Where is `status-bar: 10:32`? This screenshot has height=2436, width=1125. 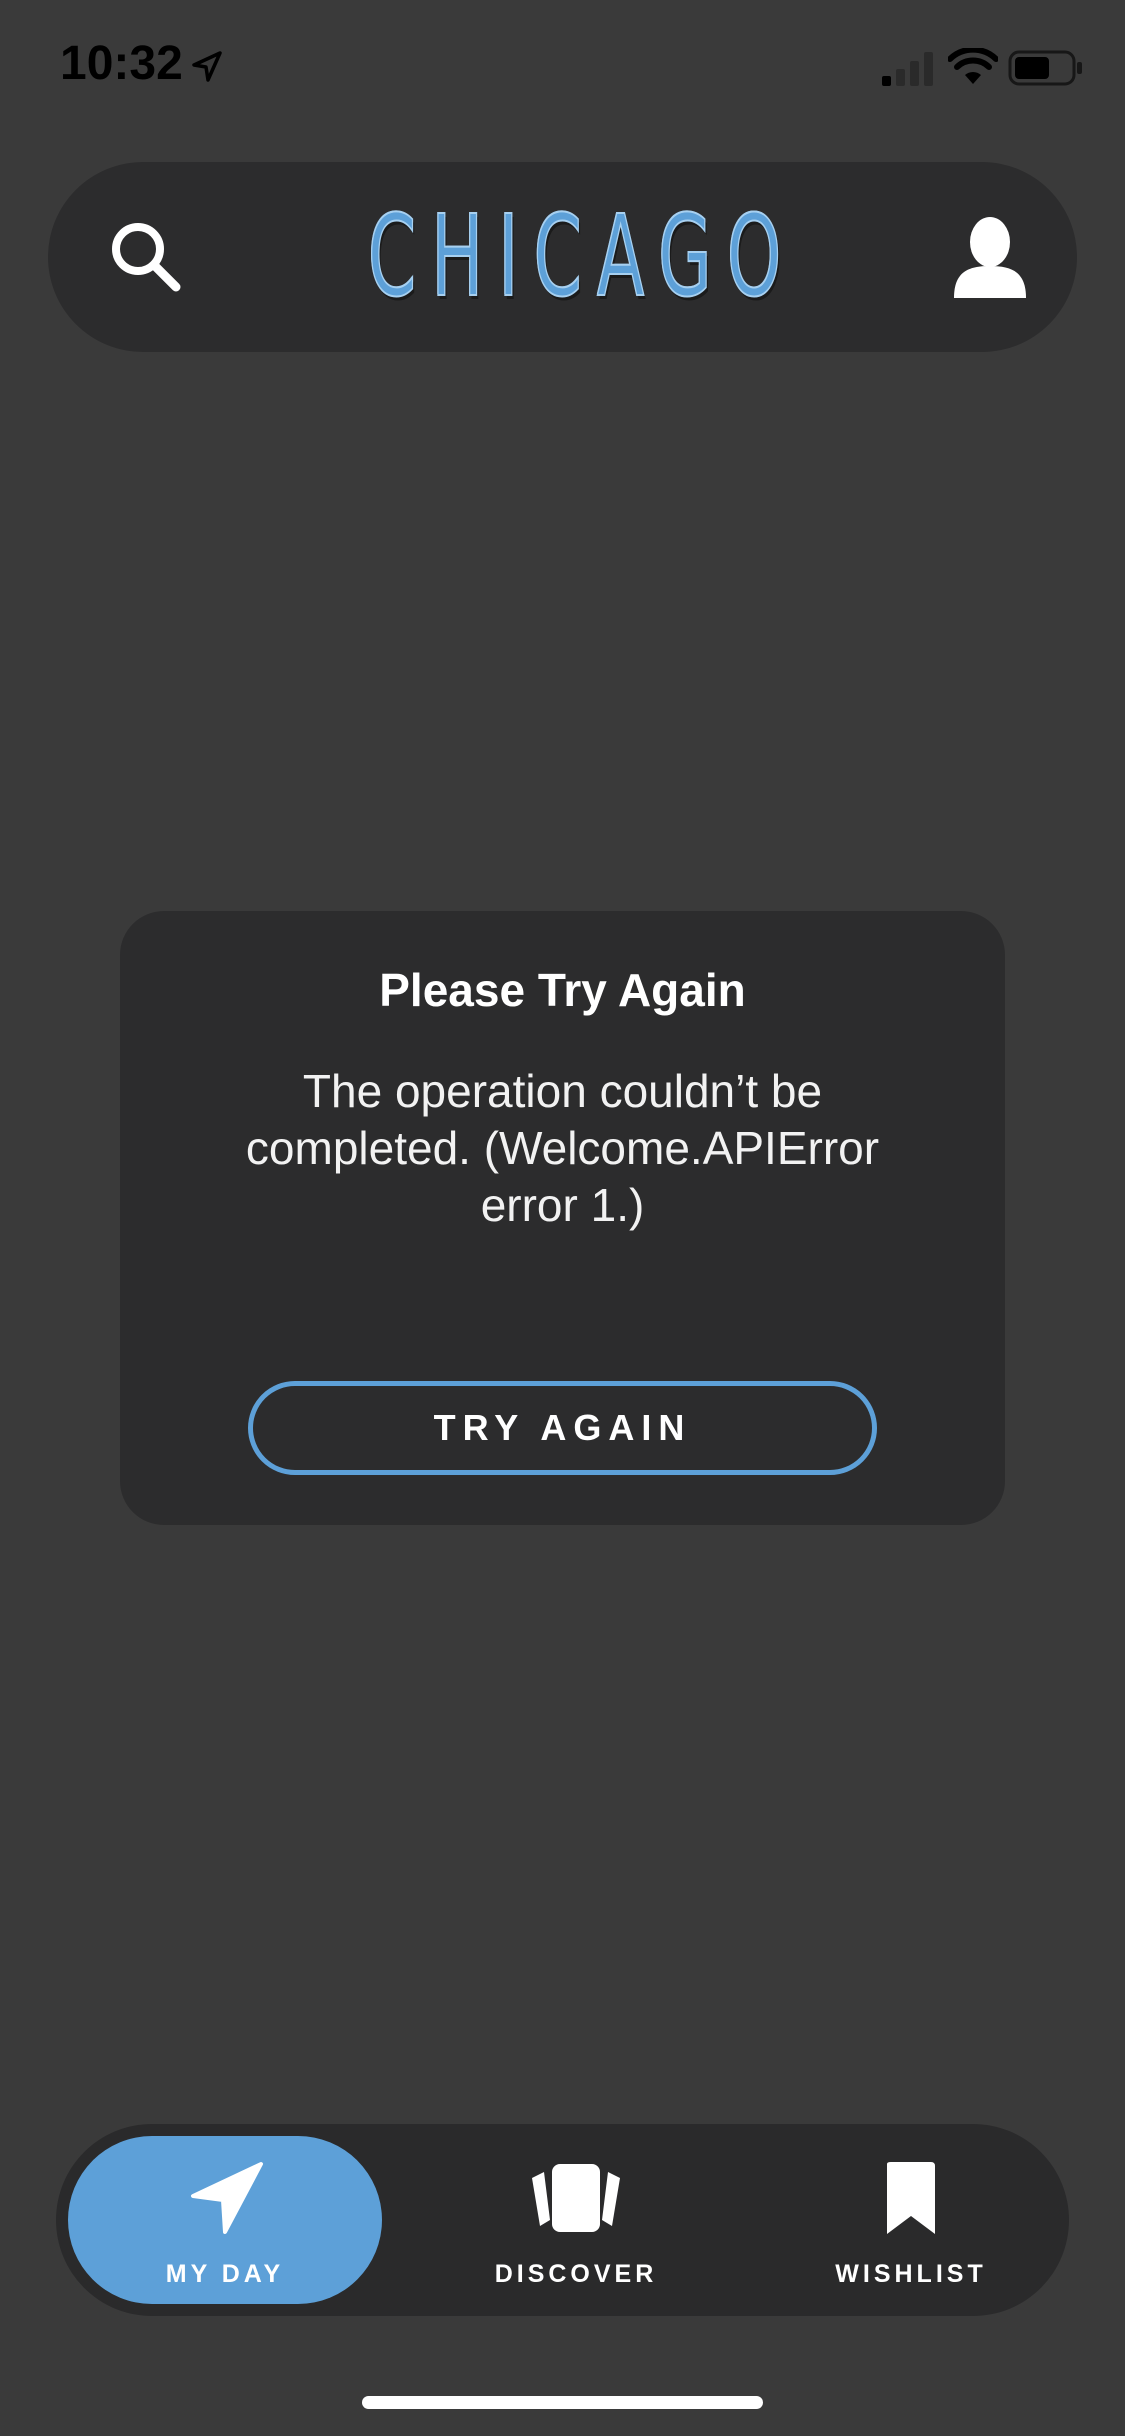
status-bar: 10:32 is located at coordinates (562, 67).